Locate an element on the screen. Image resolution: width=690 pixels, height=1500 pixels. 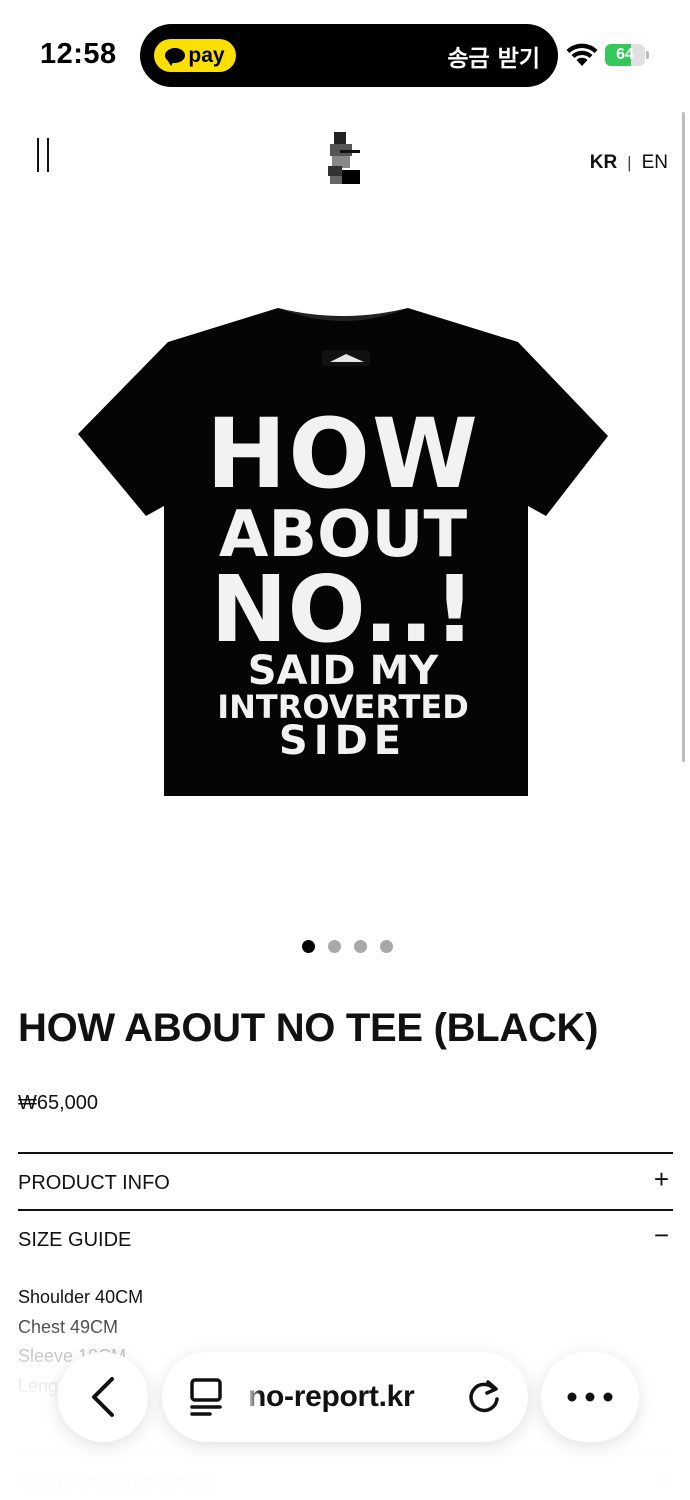
status-bar: 12:58 pay 송금 받기 64 is located at coordinates (345, 50).